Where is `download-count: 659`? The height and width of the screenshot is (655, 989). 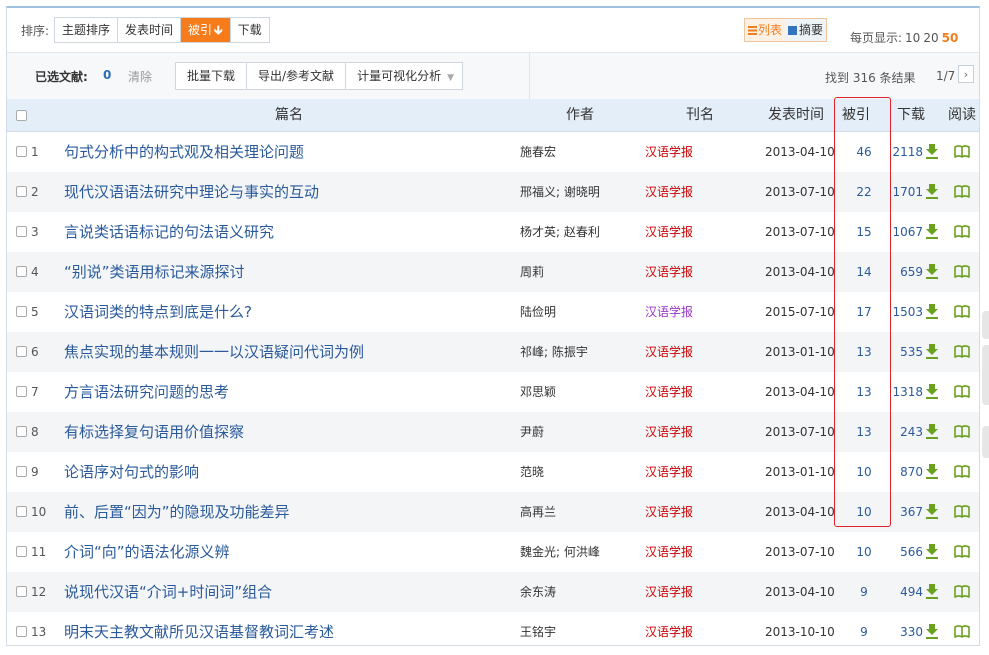
download-count: 659 is located at coordinates (904, 272).